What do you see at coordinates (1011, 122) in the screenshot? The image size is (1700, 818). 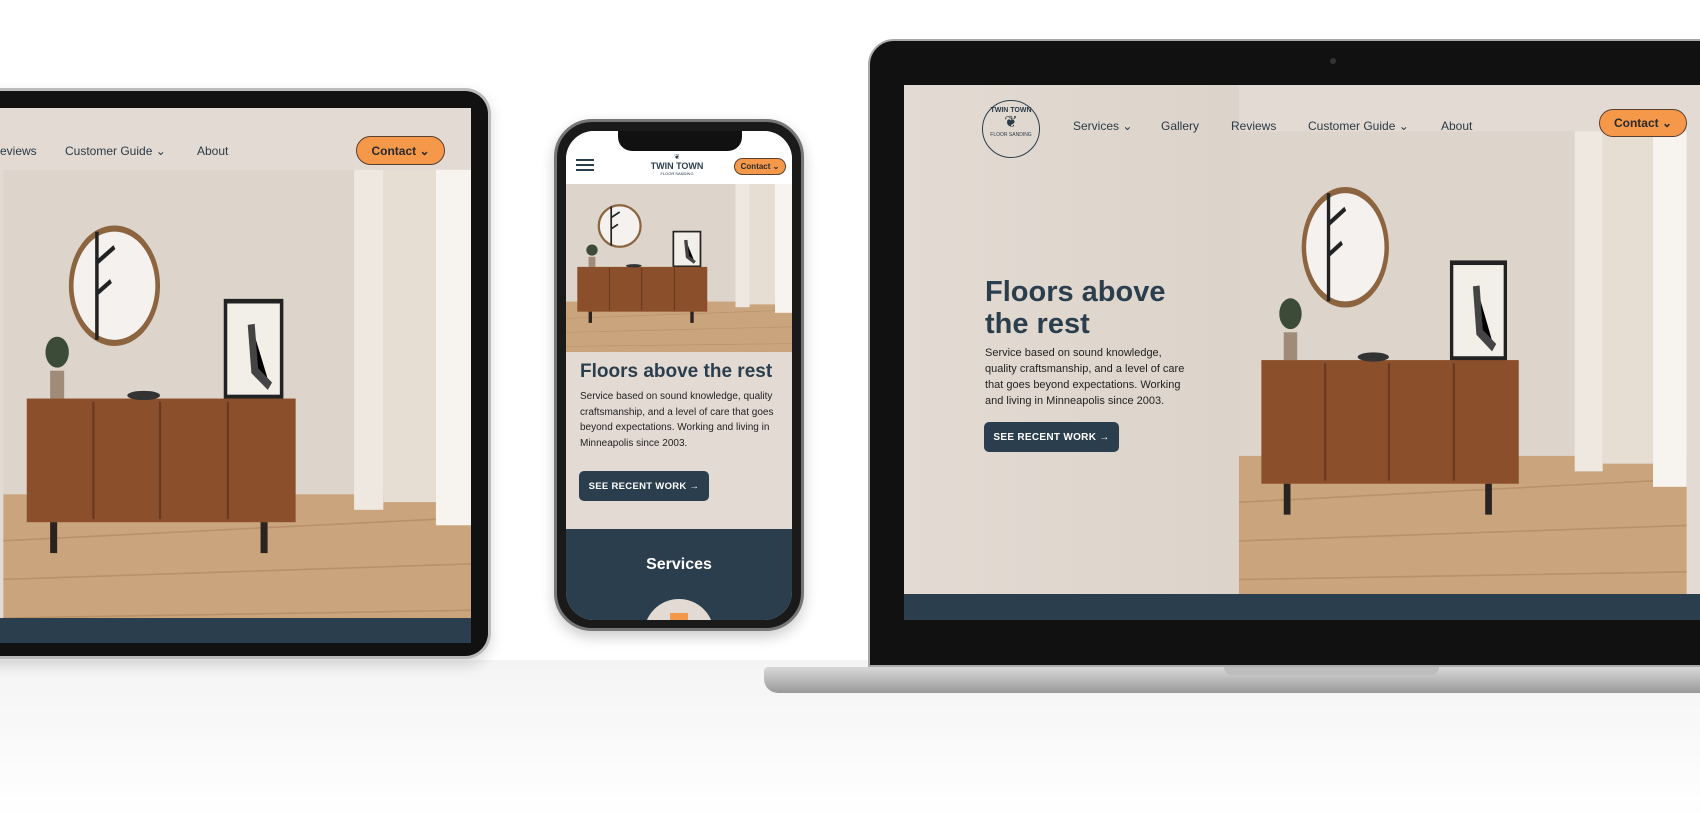 I see `leaf-logo-icon: ❦` at bounding box center [1011, 122].